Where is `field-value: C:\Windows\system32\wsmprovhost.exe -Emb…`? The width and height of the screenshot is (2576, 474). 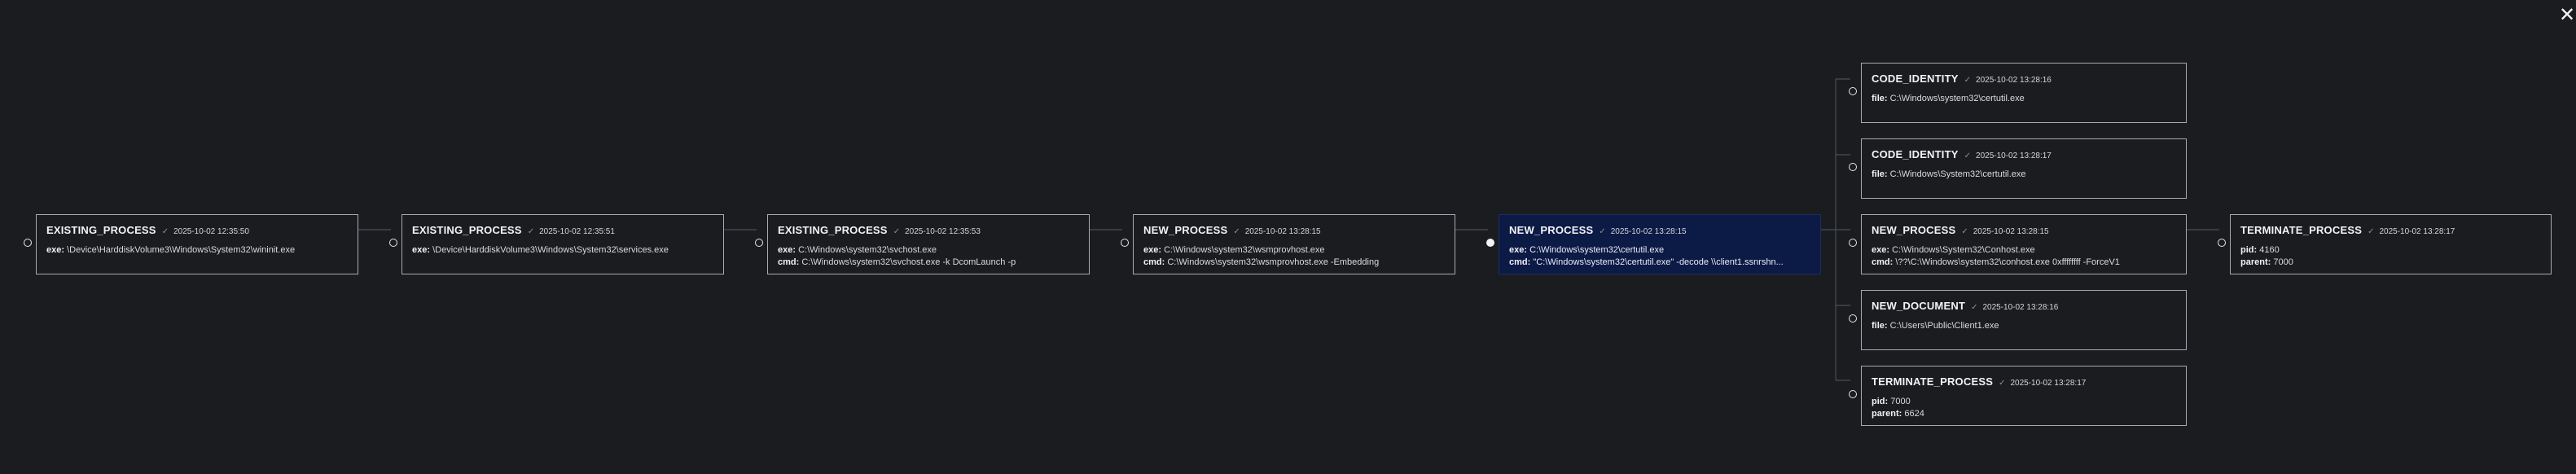
field-value: C:\Windows\system32\wsmprovhost.exe -Emb… is located at coordinates (1273, 262).